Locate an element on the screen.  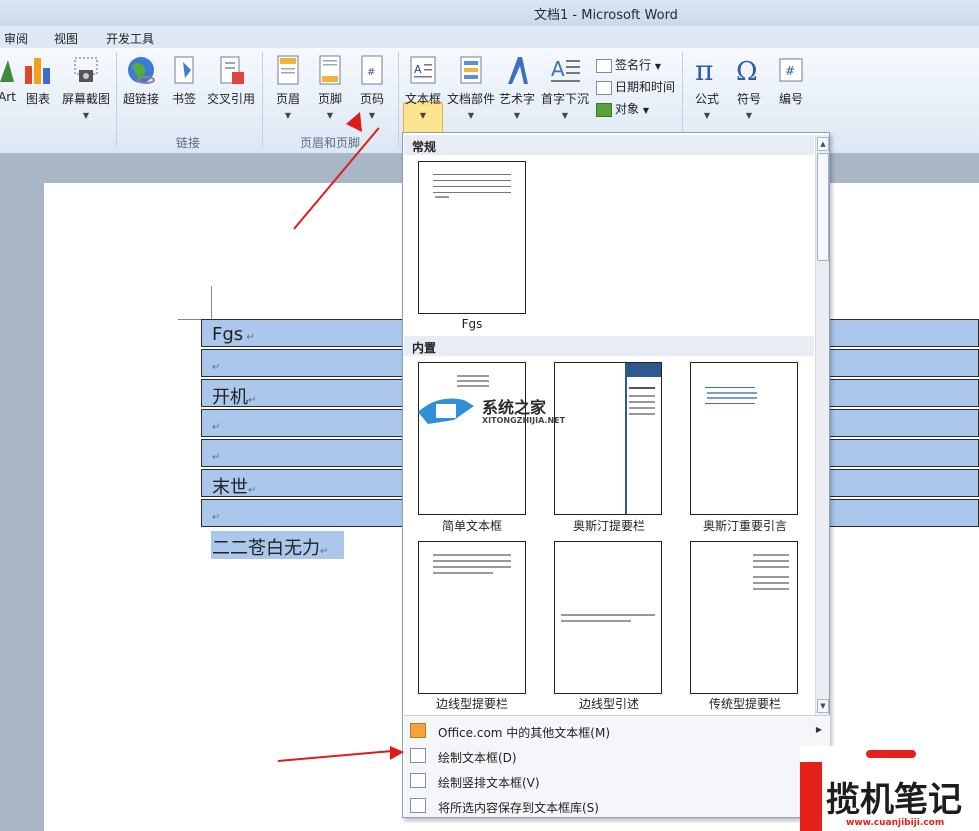
crossref-icon is located at coordinates (232, 70).